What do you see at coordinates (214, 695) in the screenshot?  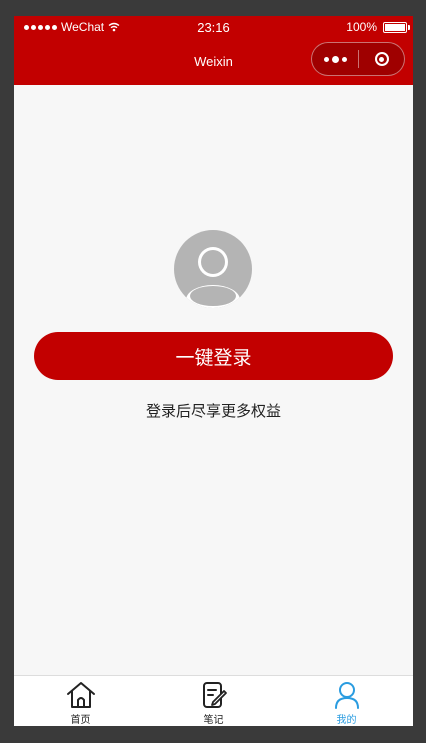 I see `note-icon` at bounding box center [214, 695].